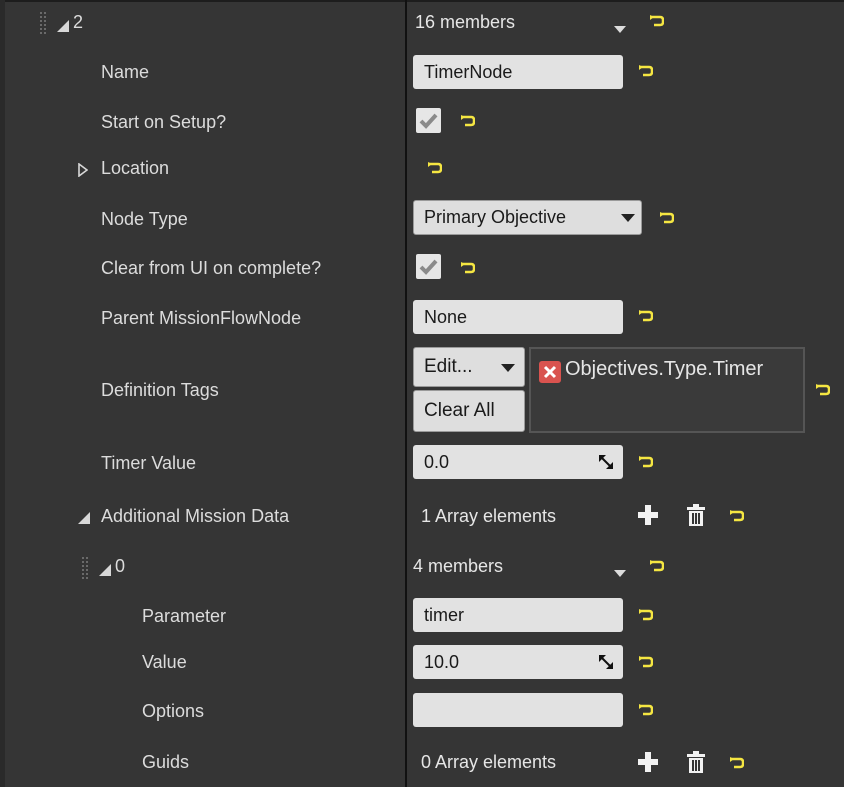 The width and height of the screenshot is (844, 787). What do you see at coordinates (422, 1) in the screenshot?
I see `panel-top-border` at bounding box center [422, 1].